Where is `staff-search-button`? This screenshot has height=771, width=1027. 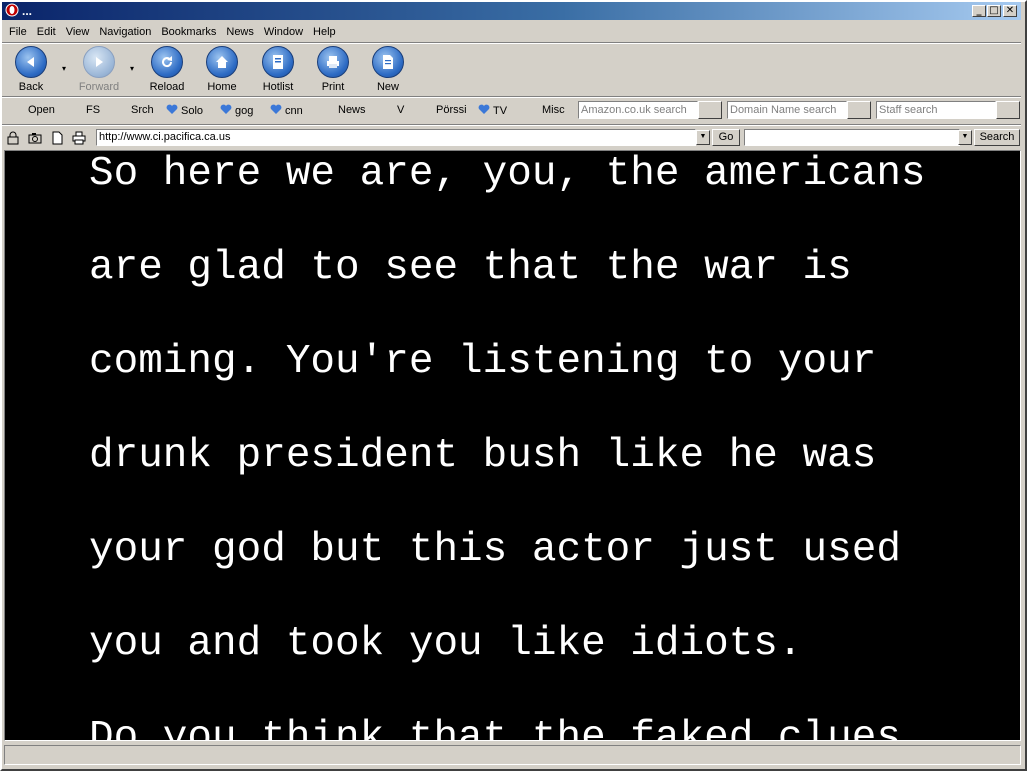 staff-search-button is located at coordinates (1008, 110).